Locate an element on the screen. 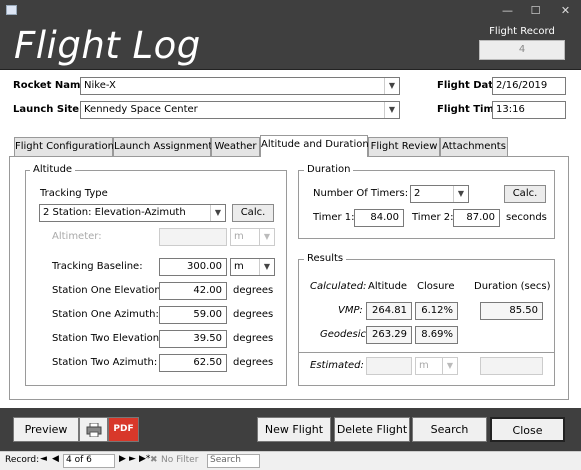 This screenshot has width=581, height=470. number-of-timers-value: 2 is located at coordinates (417, 193).